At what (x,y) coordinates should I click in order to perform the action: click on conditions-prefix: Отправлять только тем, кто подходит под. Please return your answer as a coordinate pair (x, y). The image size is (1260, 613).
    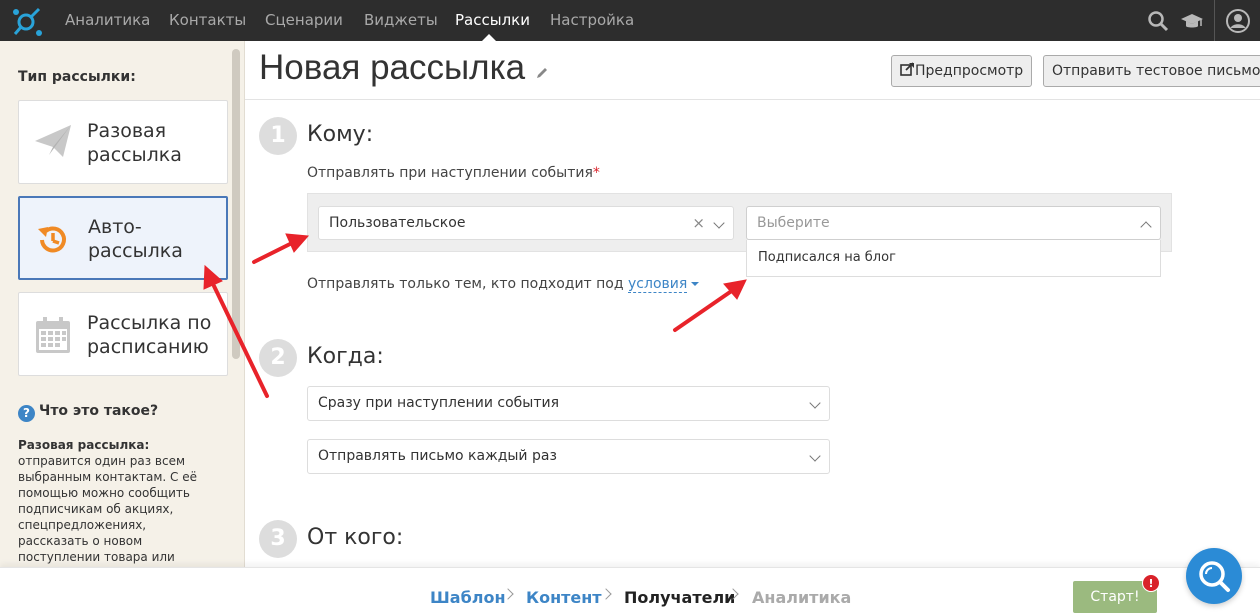
    Looking at the image, I should click on (465, 284).